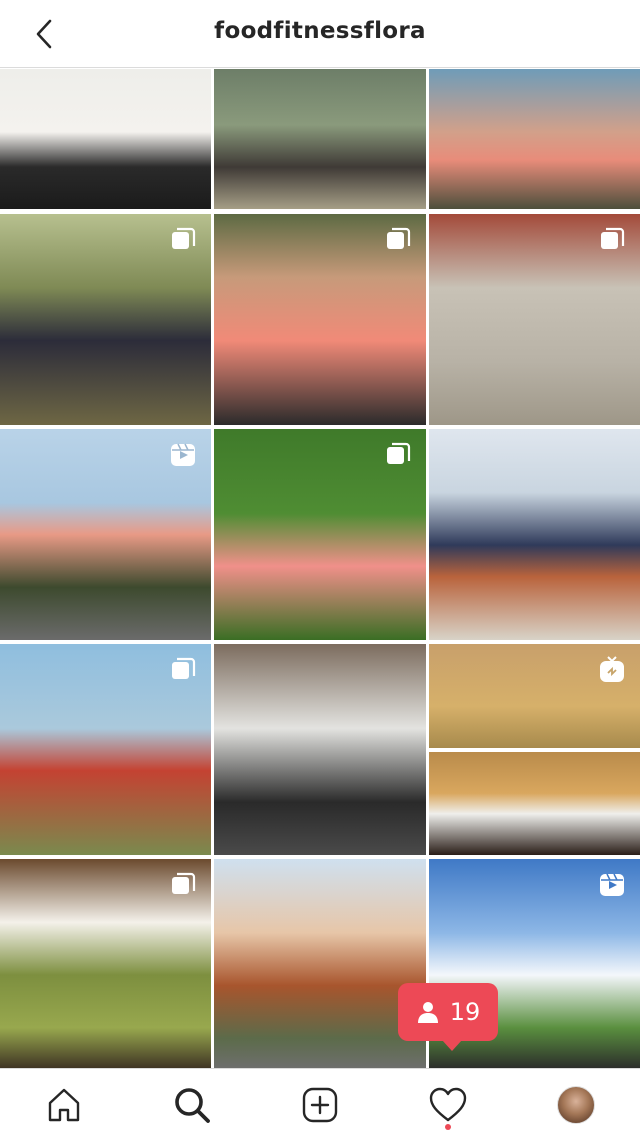  I want to click on igtv-icon, so click(612, 669).